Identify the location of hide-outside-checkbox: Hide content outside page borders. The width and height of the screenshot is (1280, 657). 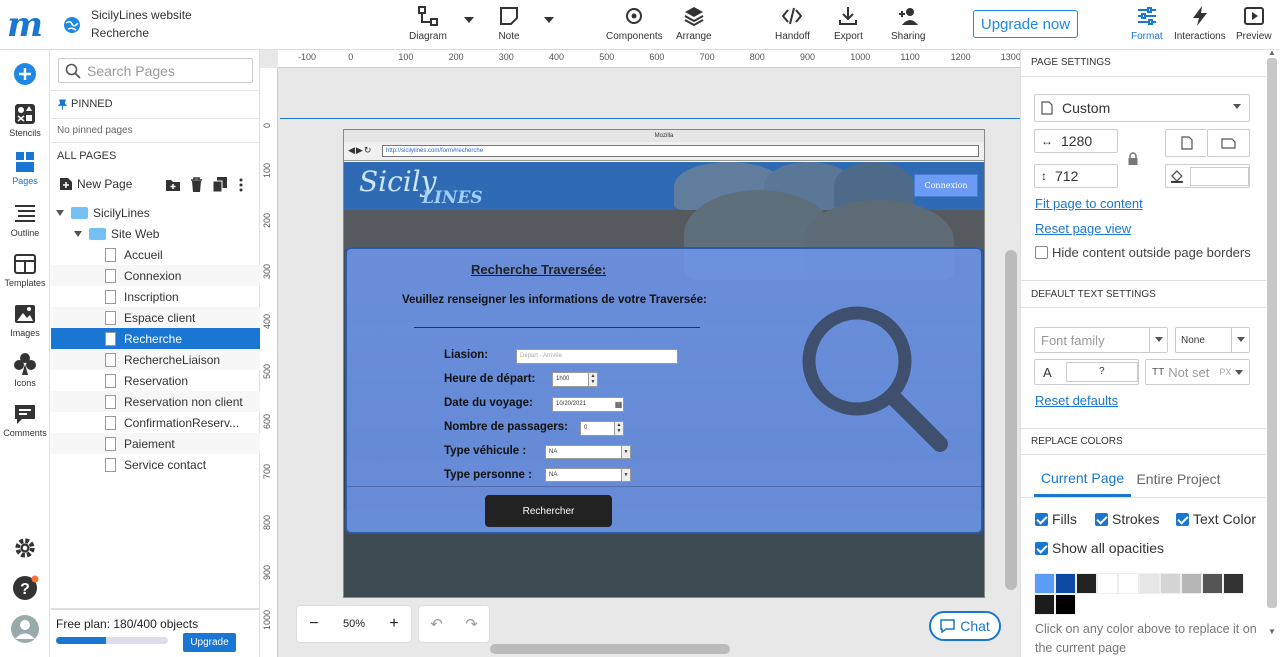
(1143, 252).